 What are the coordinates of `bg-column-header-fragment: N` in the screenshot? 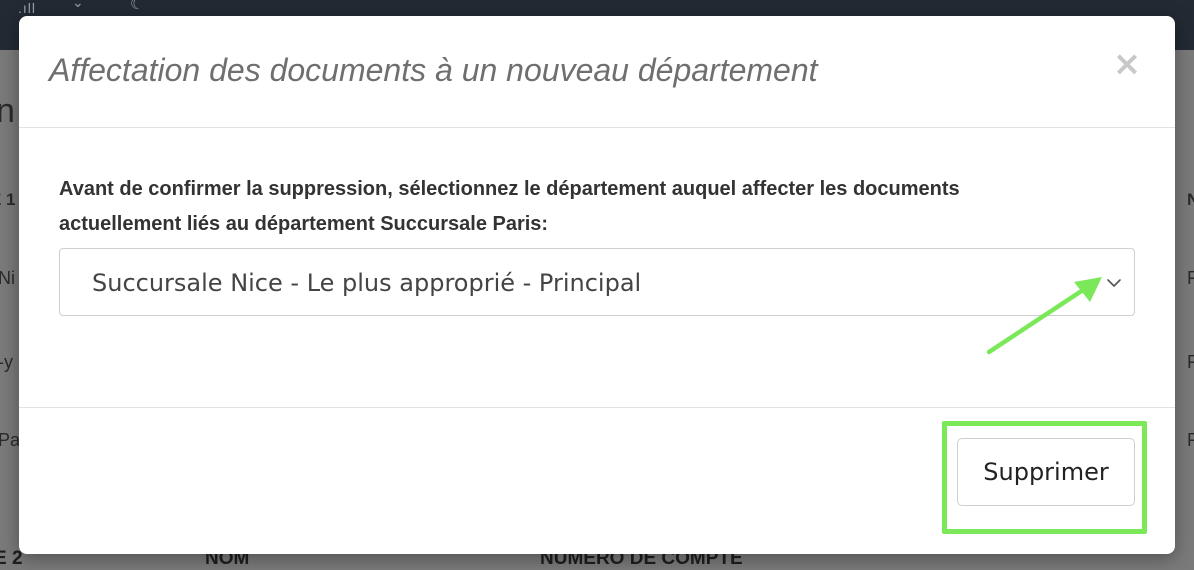 It's located at (1190, 199).